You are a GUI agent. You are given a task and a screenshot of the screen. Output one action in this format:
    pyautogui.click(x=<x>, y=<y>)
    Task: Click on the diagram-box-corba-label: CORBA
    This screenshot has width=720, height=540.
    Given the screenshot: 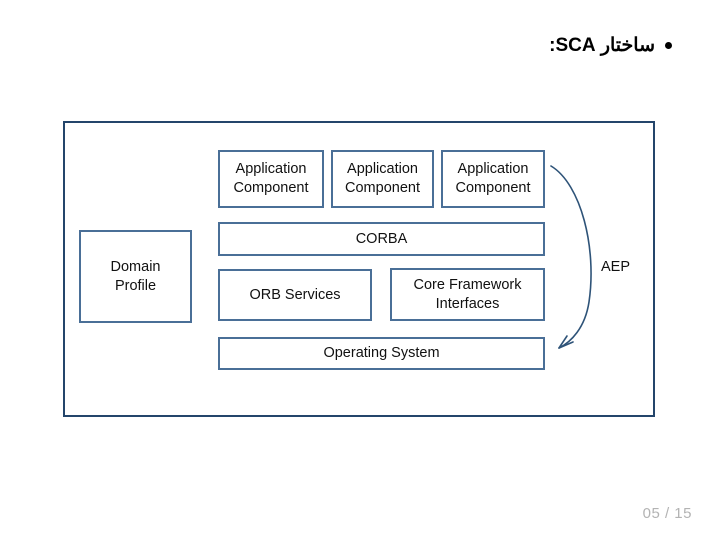 What is the action you would take?
    pyautogui.click(x=381, y=238)
    